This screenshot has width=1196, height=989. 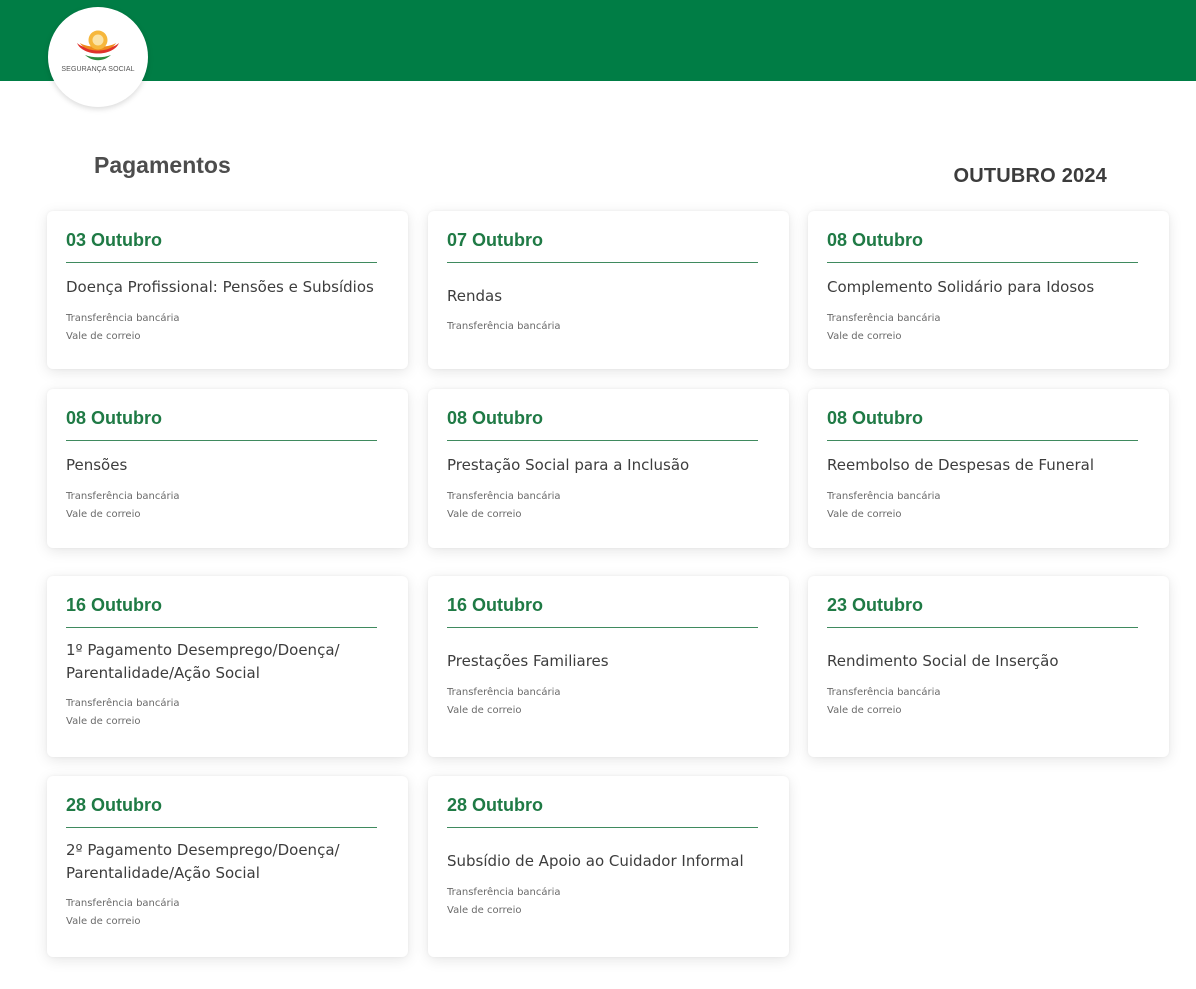 I want to click on payment-card: 07 Outubro Rendas Transferência bancária, so click(x=608, y=290).